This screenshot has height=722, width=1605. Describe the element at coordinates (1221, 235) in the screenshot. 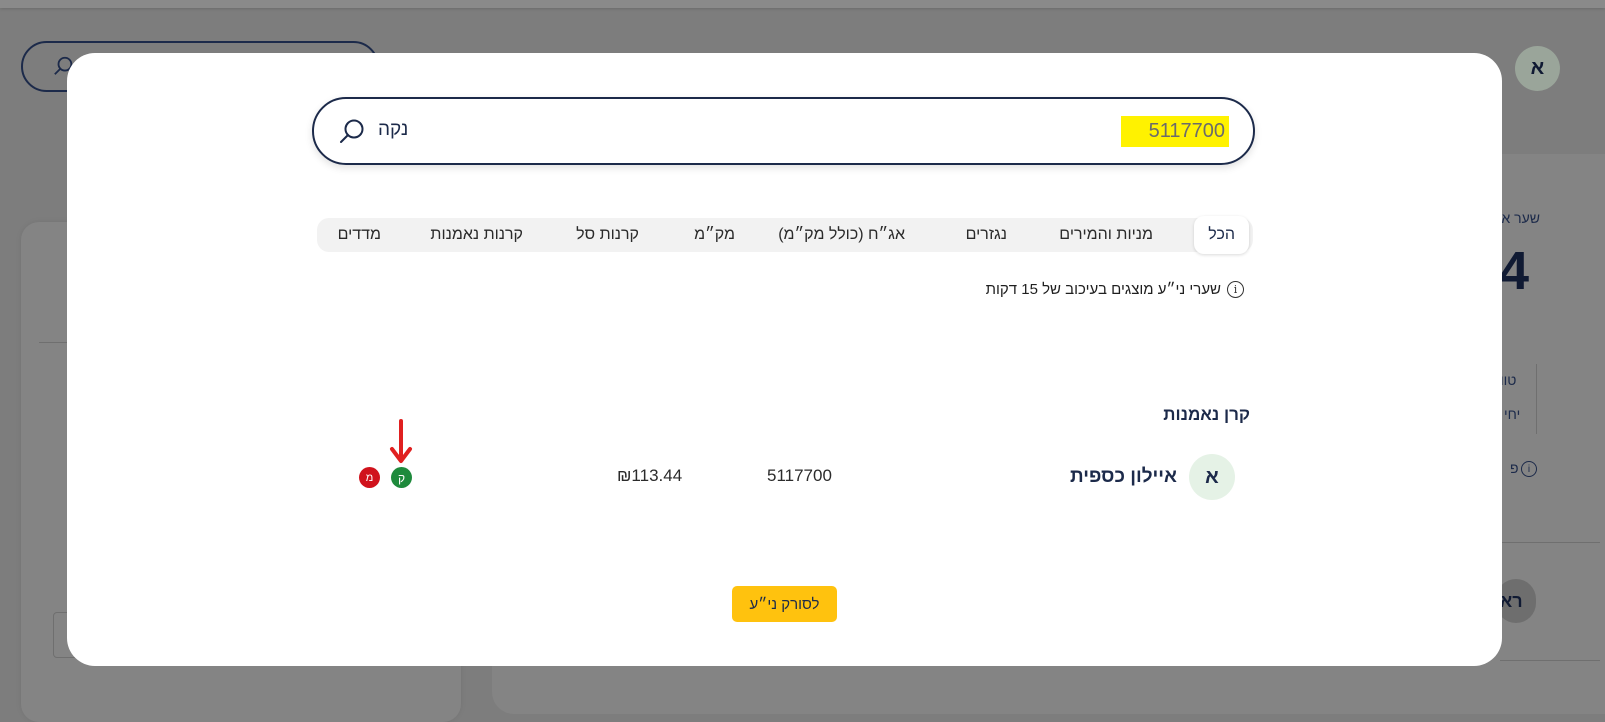

I see `tab-all: הכל` at that location.